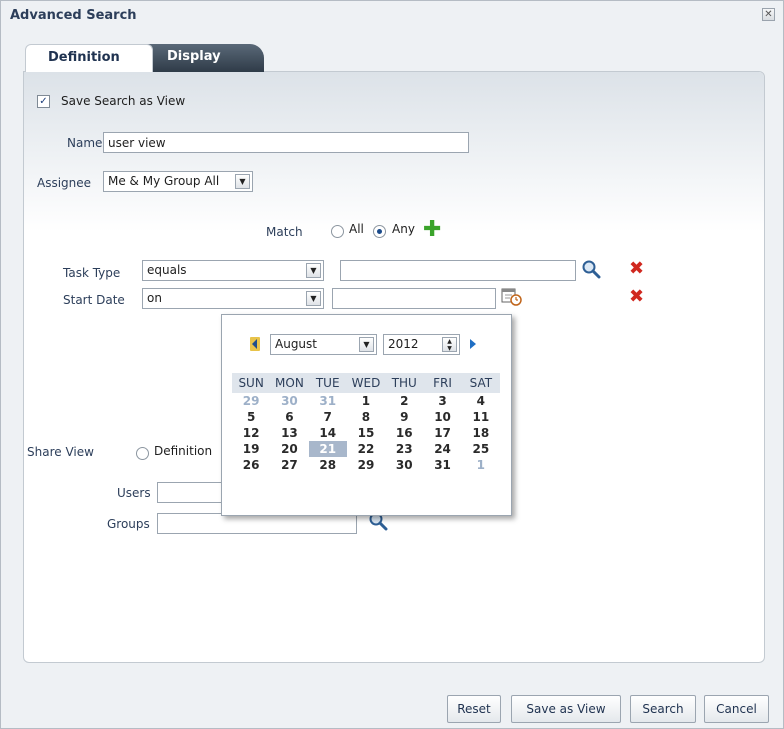  I want to click on calendar-day: 22, so click(366, 449).